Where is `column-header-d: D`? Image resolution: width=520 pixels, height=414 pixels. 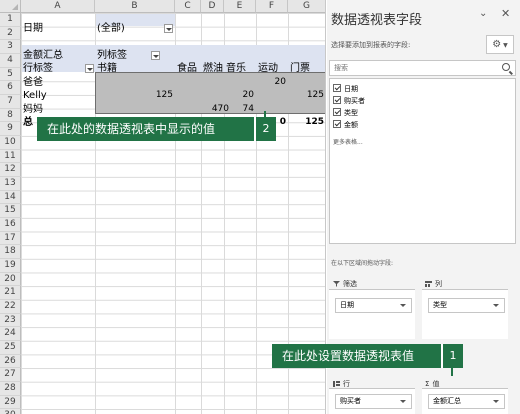
column-header-d: D is located at coordinates (212, 6).